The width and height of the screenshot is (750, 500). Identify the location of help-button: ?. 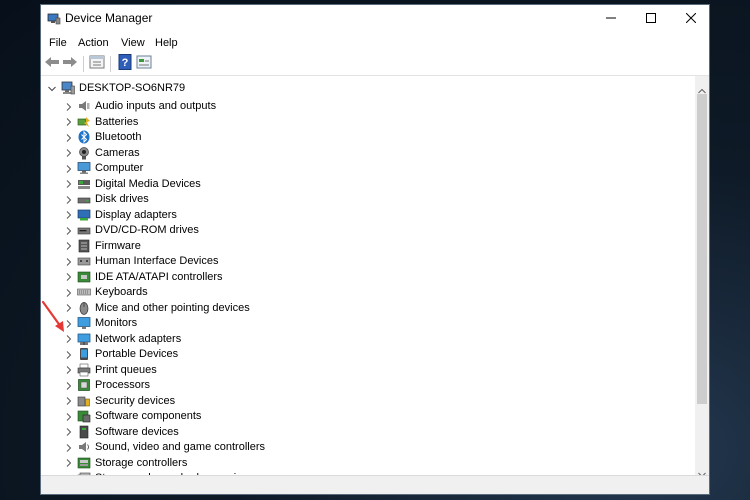
(125, 62).